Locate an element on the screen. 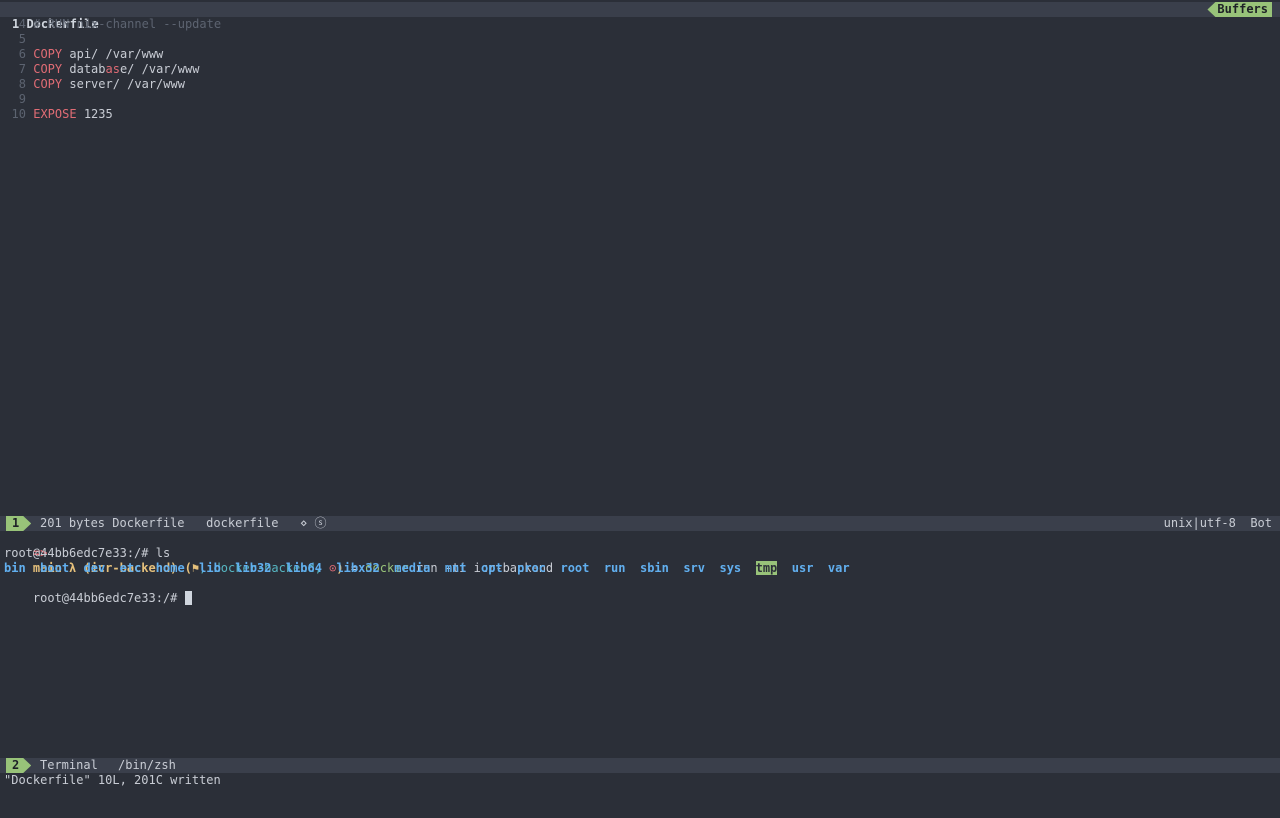  shell-input-line: root@44bb6edc7e33:/# is located at coordinates (642, 590).